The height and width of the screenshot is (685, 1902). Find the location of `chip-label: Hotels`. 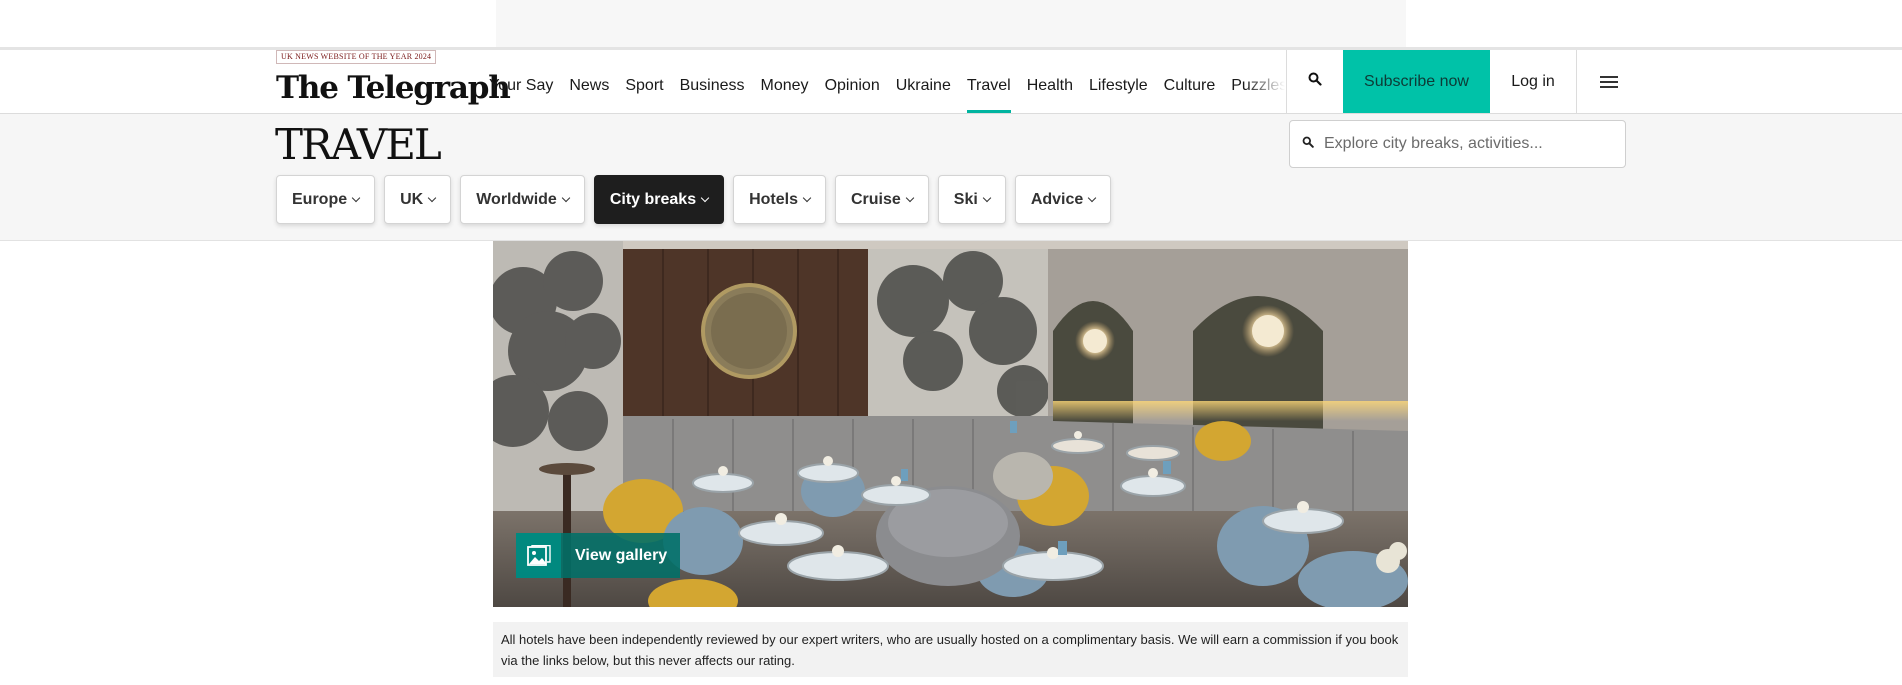

chip-label: Hotels is located at coordinates (773, 199).